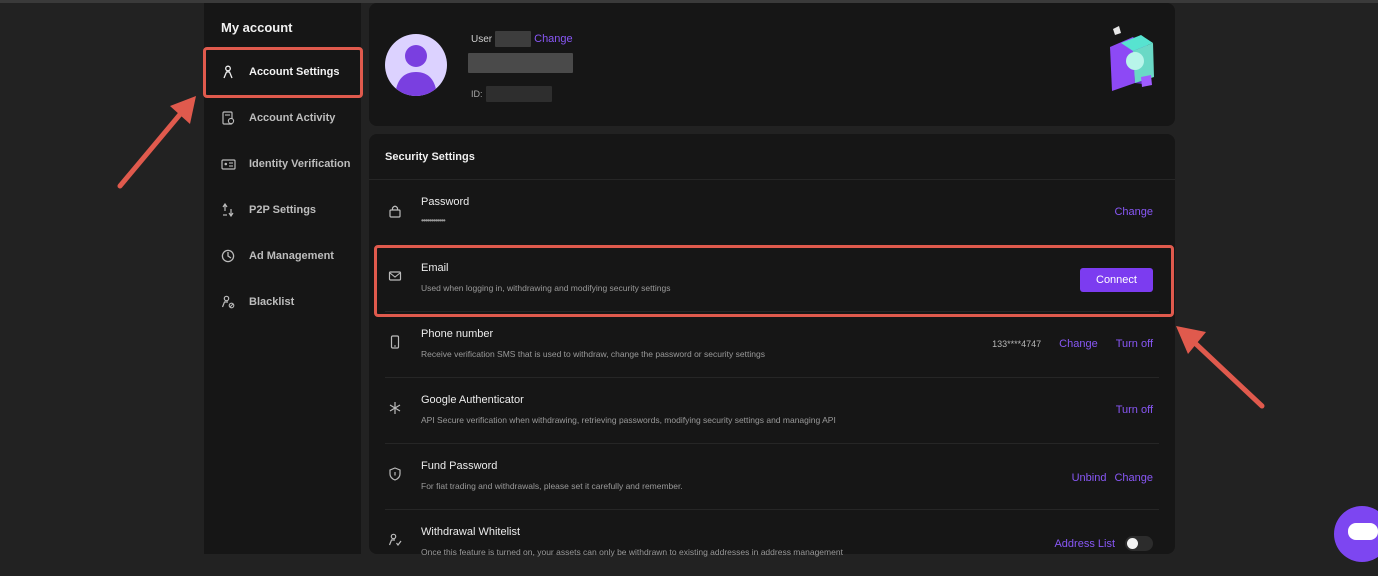 The width and height of the screenshot is (1378, 576). What do you see at coordinates (272, 302) in the screenshot?
I see `sidebar-item-label: Blacklist` at bounding box center [272, 302].